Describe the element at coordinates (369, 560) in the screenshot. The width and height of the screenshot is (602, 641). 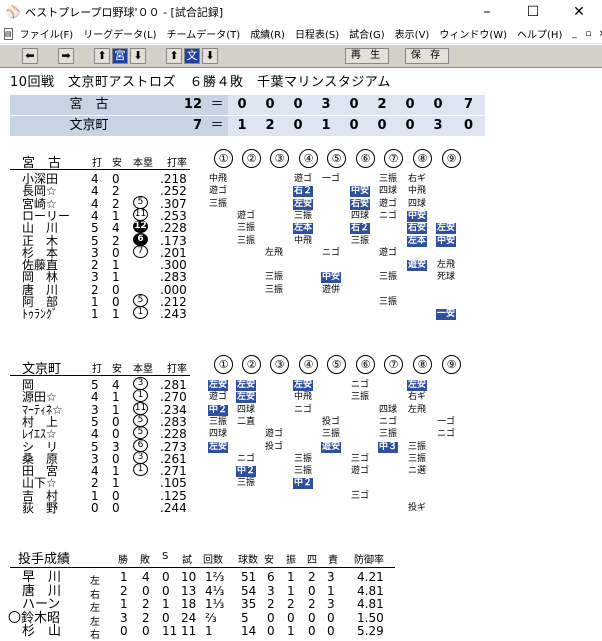
I see `pitching-column-header: 防御率` at that location.